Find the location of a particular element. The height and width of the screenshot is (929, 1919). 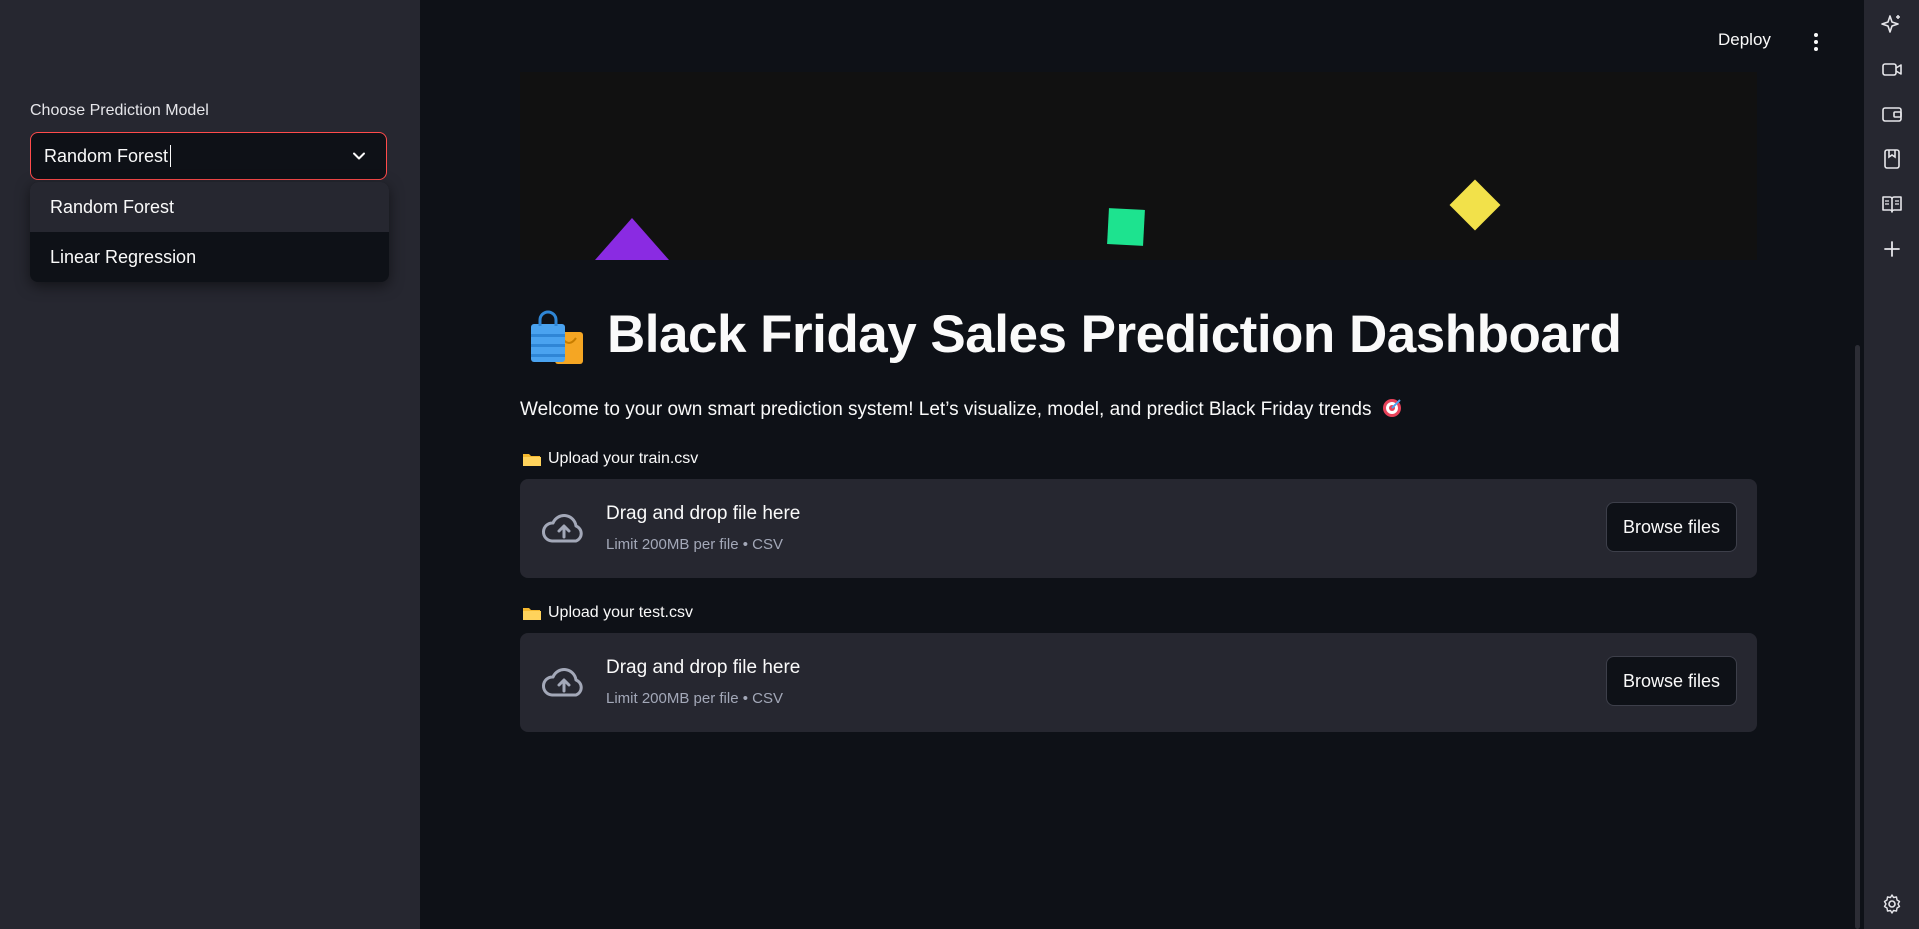

model-select-label: Choose Prediction Model is located at coordinates (119, 110).